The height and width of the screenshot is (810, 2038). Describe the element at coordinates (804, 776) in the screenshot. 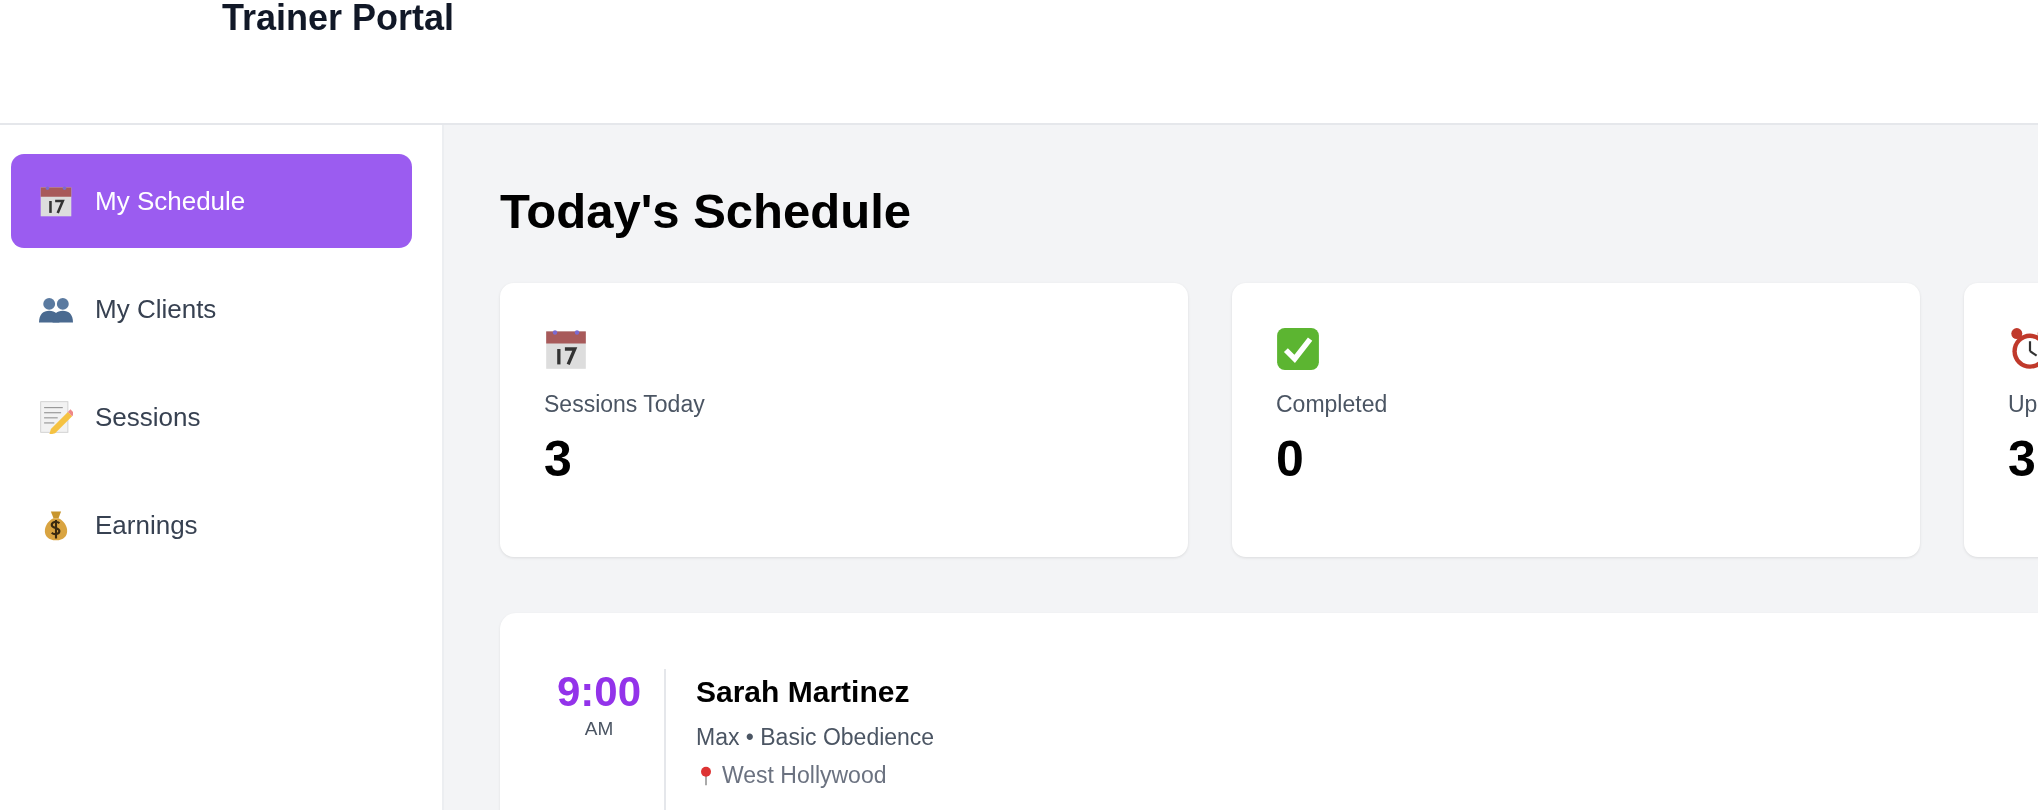

I see `session-location: West Hollywood` at that location.